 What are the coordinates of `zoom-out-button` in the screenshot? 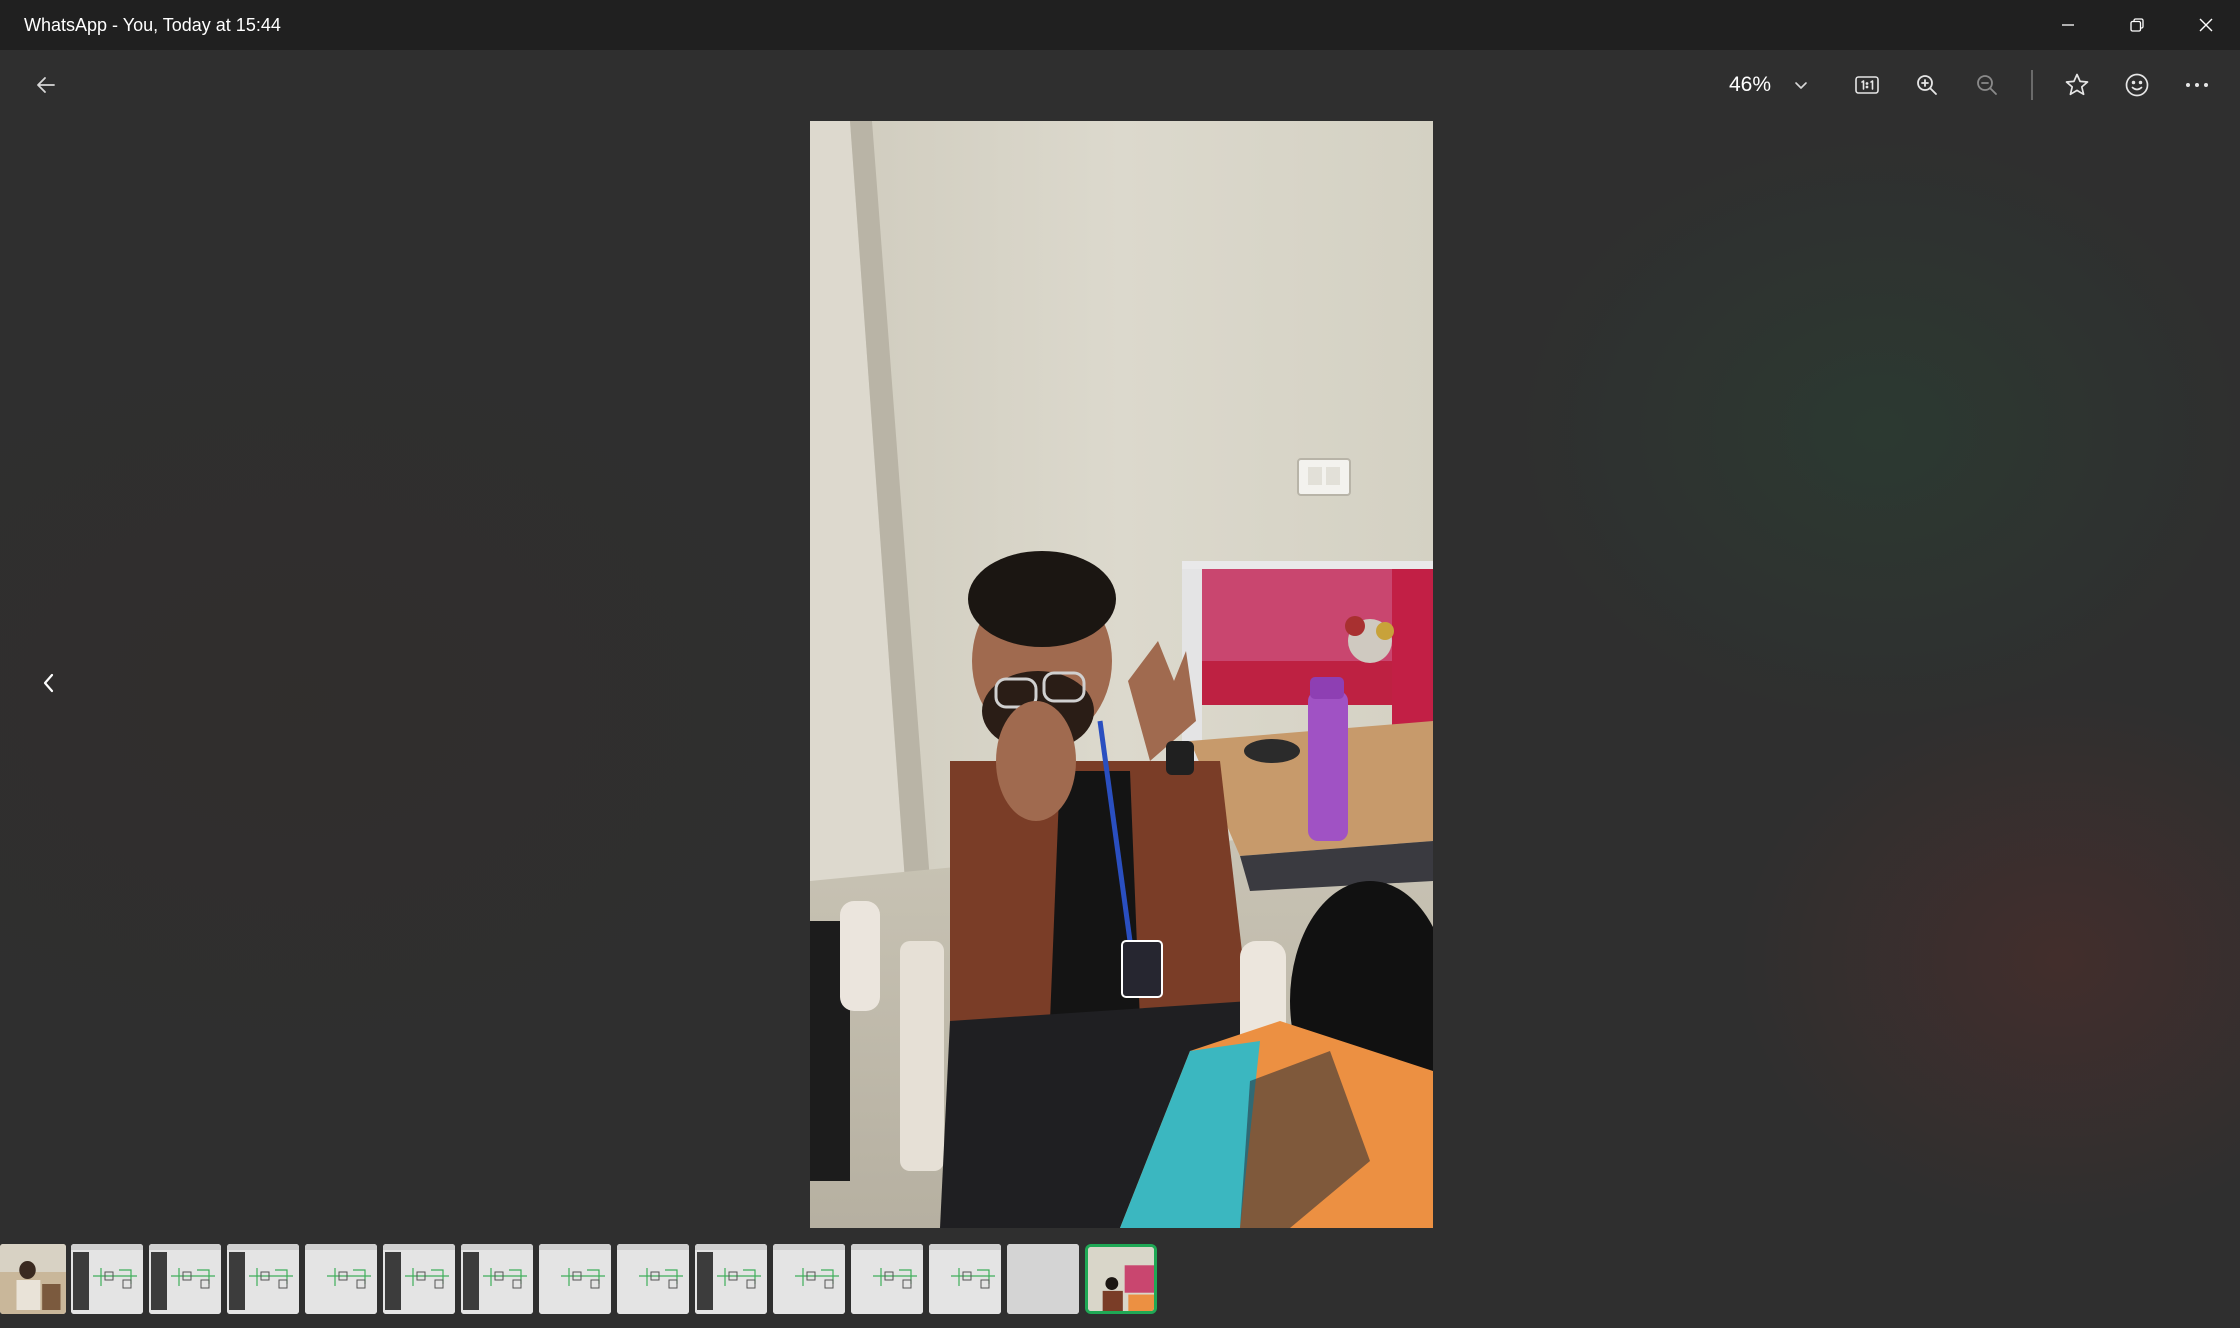 It's located at (1987, 85).